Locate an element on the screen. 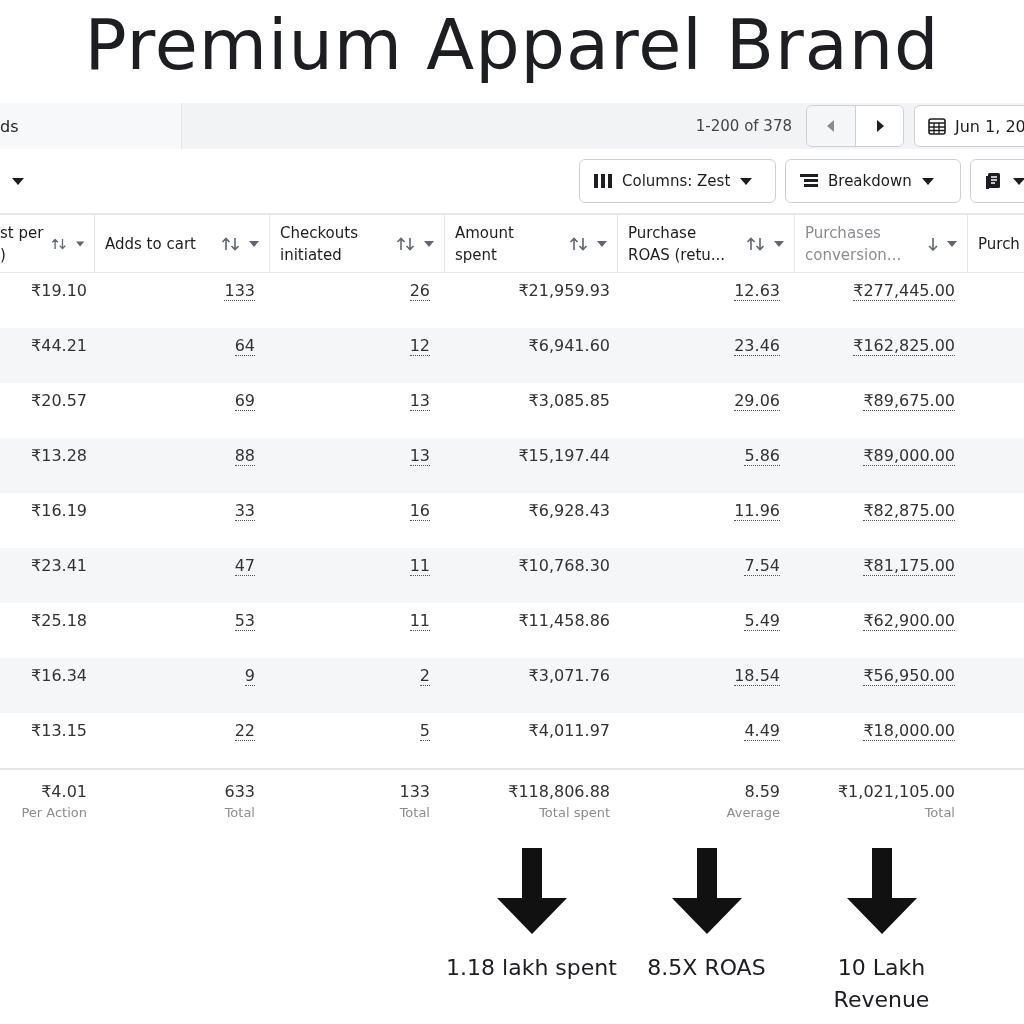 This screenshot has width=1024, height=1024. sort-down-icon is located at coordinates (933, 243).